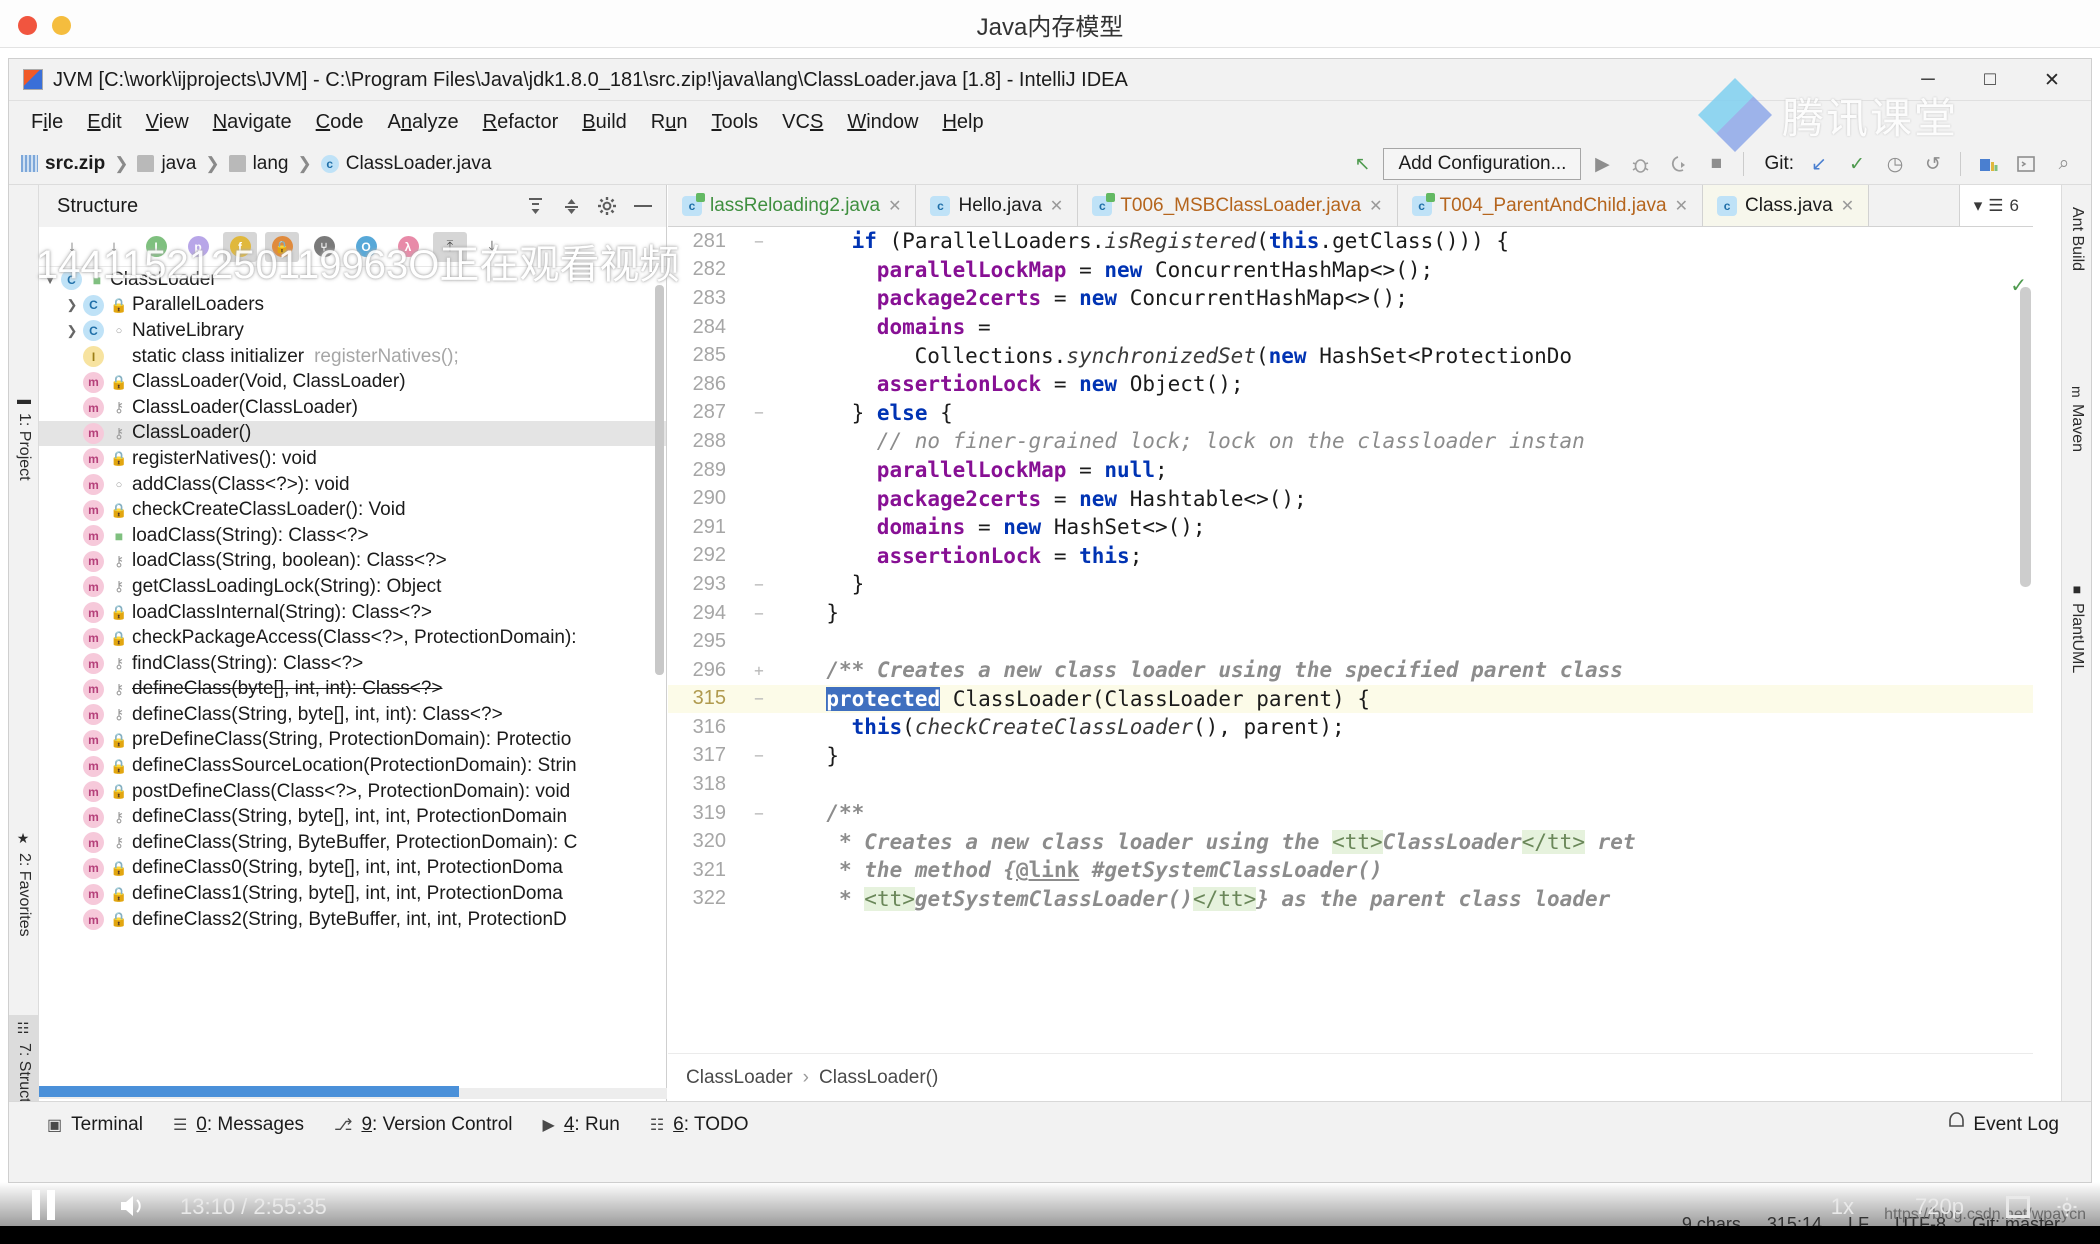 This screenshot has width=2100, height=1244. What do you see at coordinates (352, 510) in the screenshot?
I see `structure-tree-node: m 🔒 checkCreateClassLoader(): Void` at bounding box center [352, 510].